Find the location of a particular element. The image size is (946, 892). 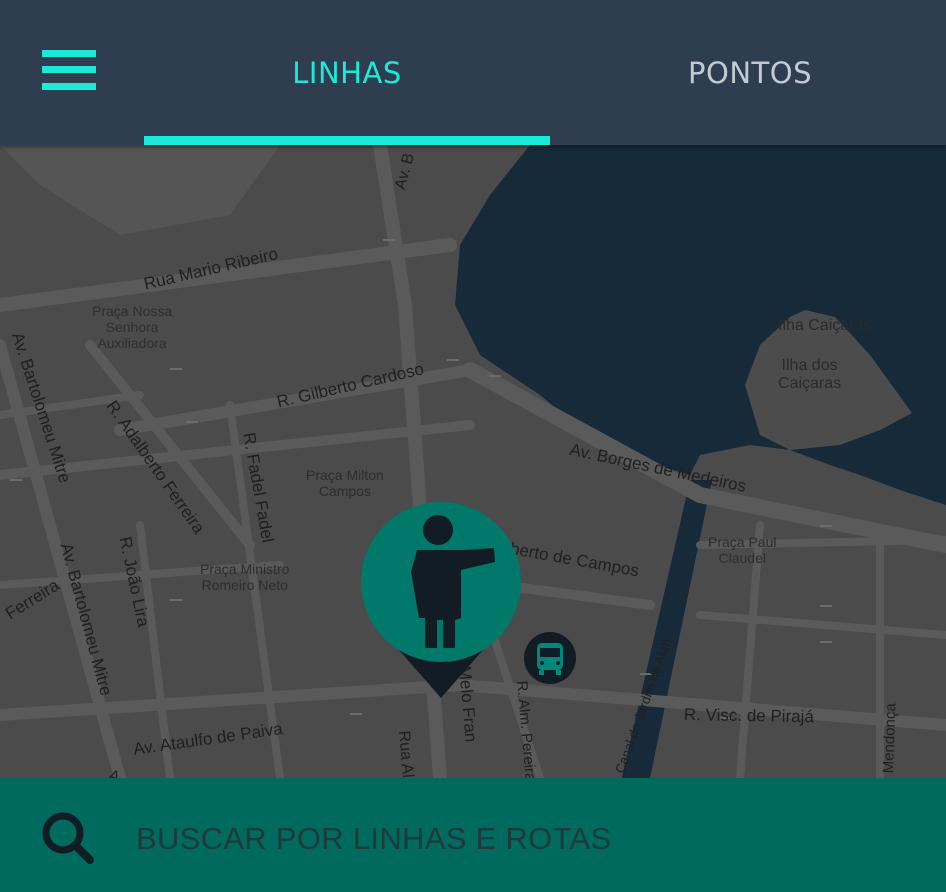

bus-stop-marker is located at coordinates (550, 658).